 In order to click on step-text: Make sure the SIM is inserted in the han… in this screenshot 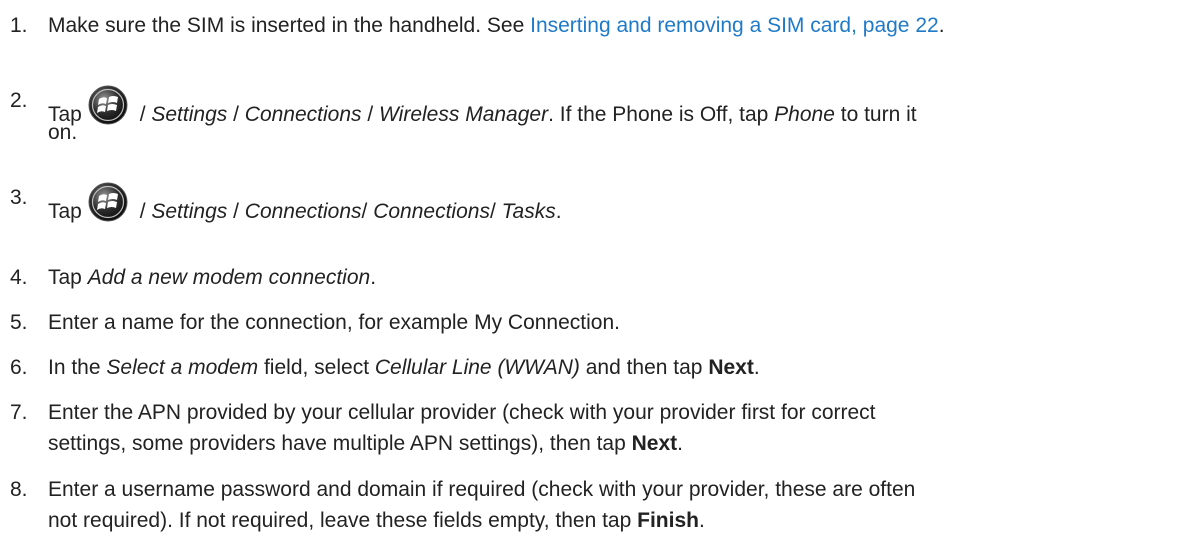, I will do `click(496, 25)`.